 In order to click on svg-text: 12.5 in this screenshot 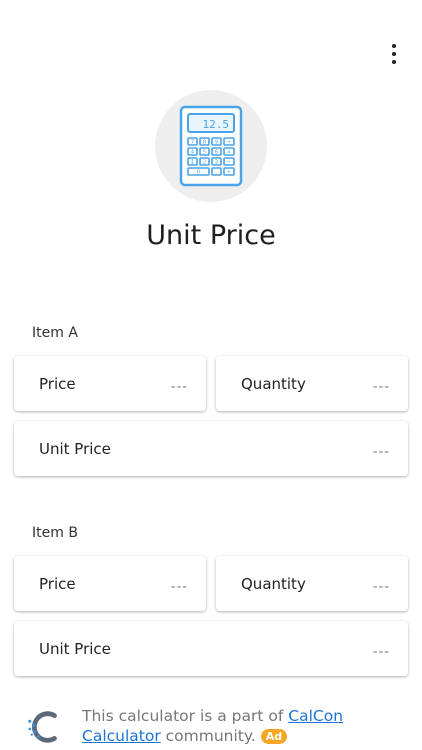, I will do `click(216, 124)`.